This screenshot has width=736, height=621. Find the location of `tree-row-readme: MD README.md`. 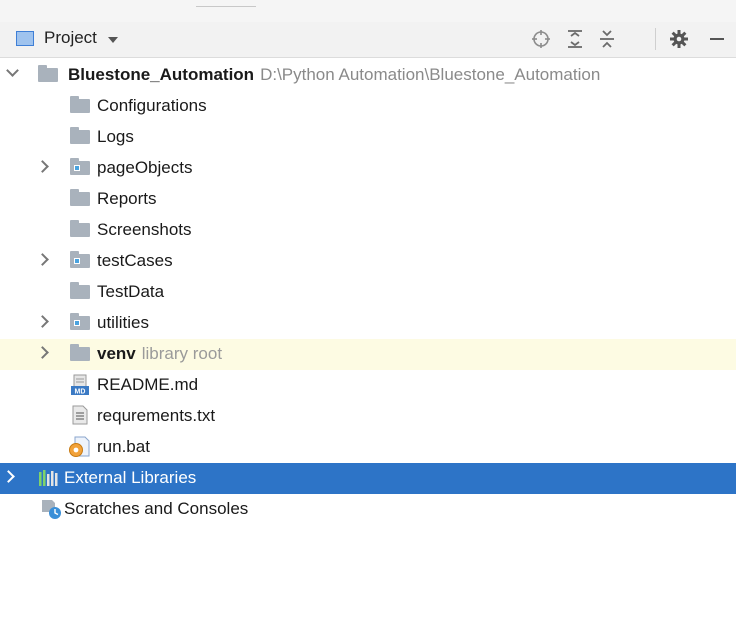

tree-row-readme: MD README.md is located at coordinates (368, 385).